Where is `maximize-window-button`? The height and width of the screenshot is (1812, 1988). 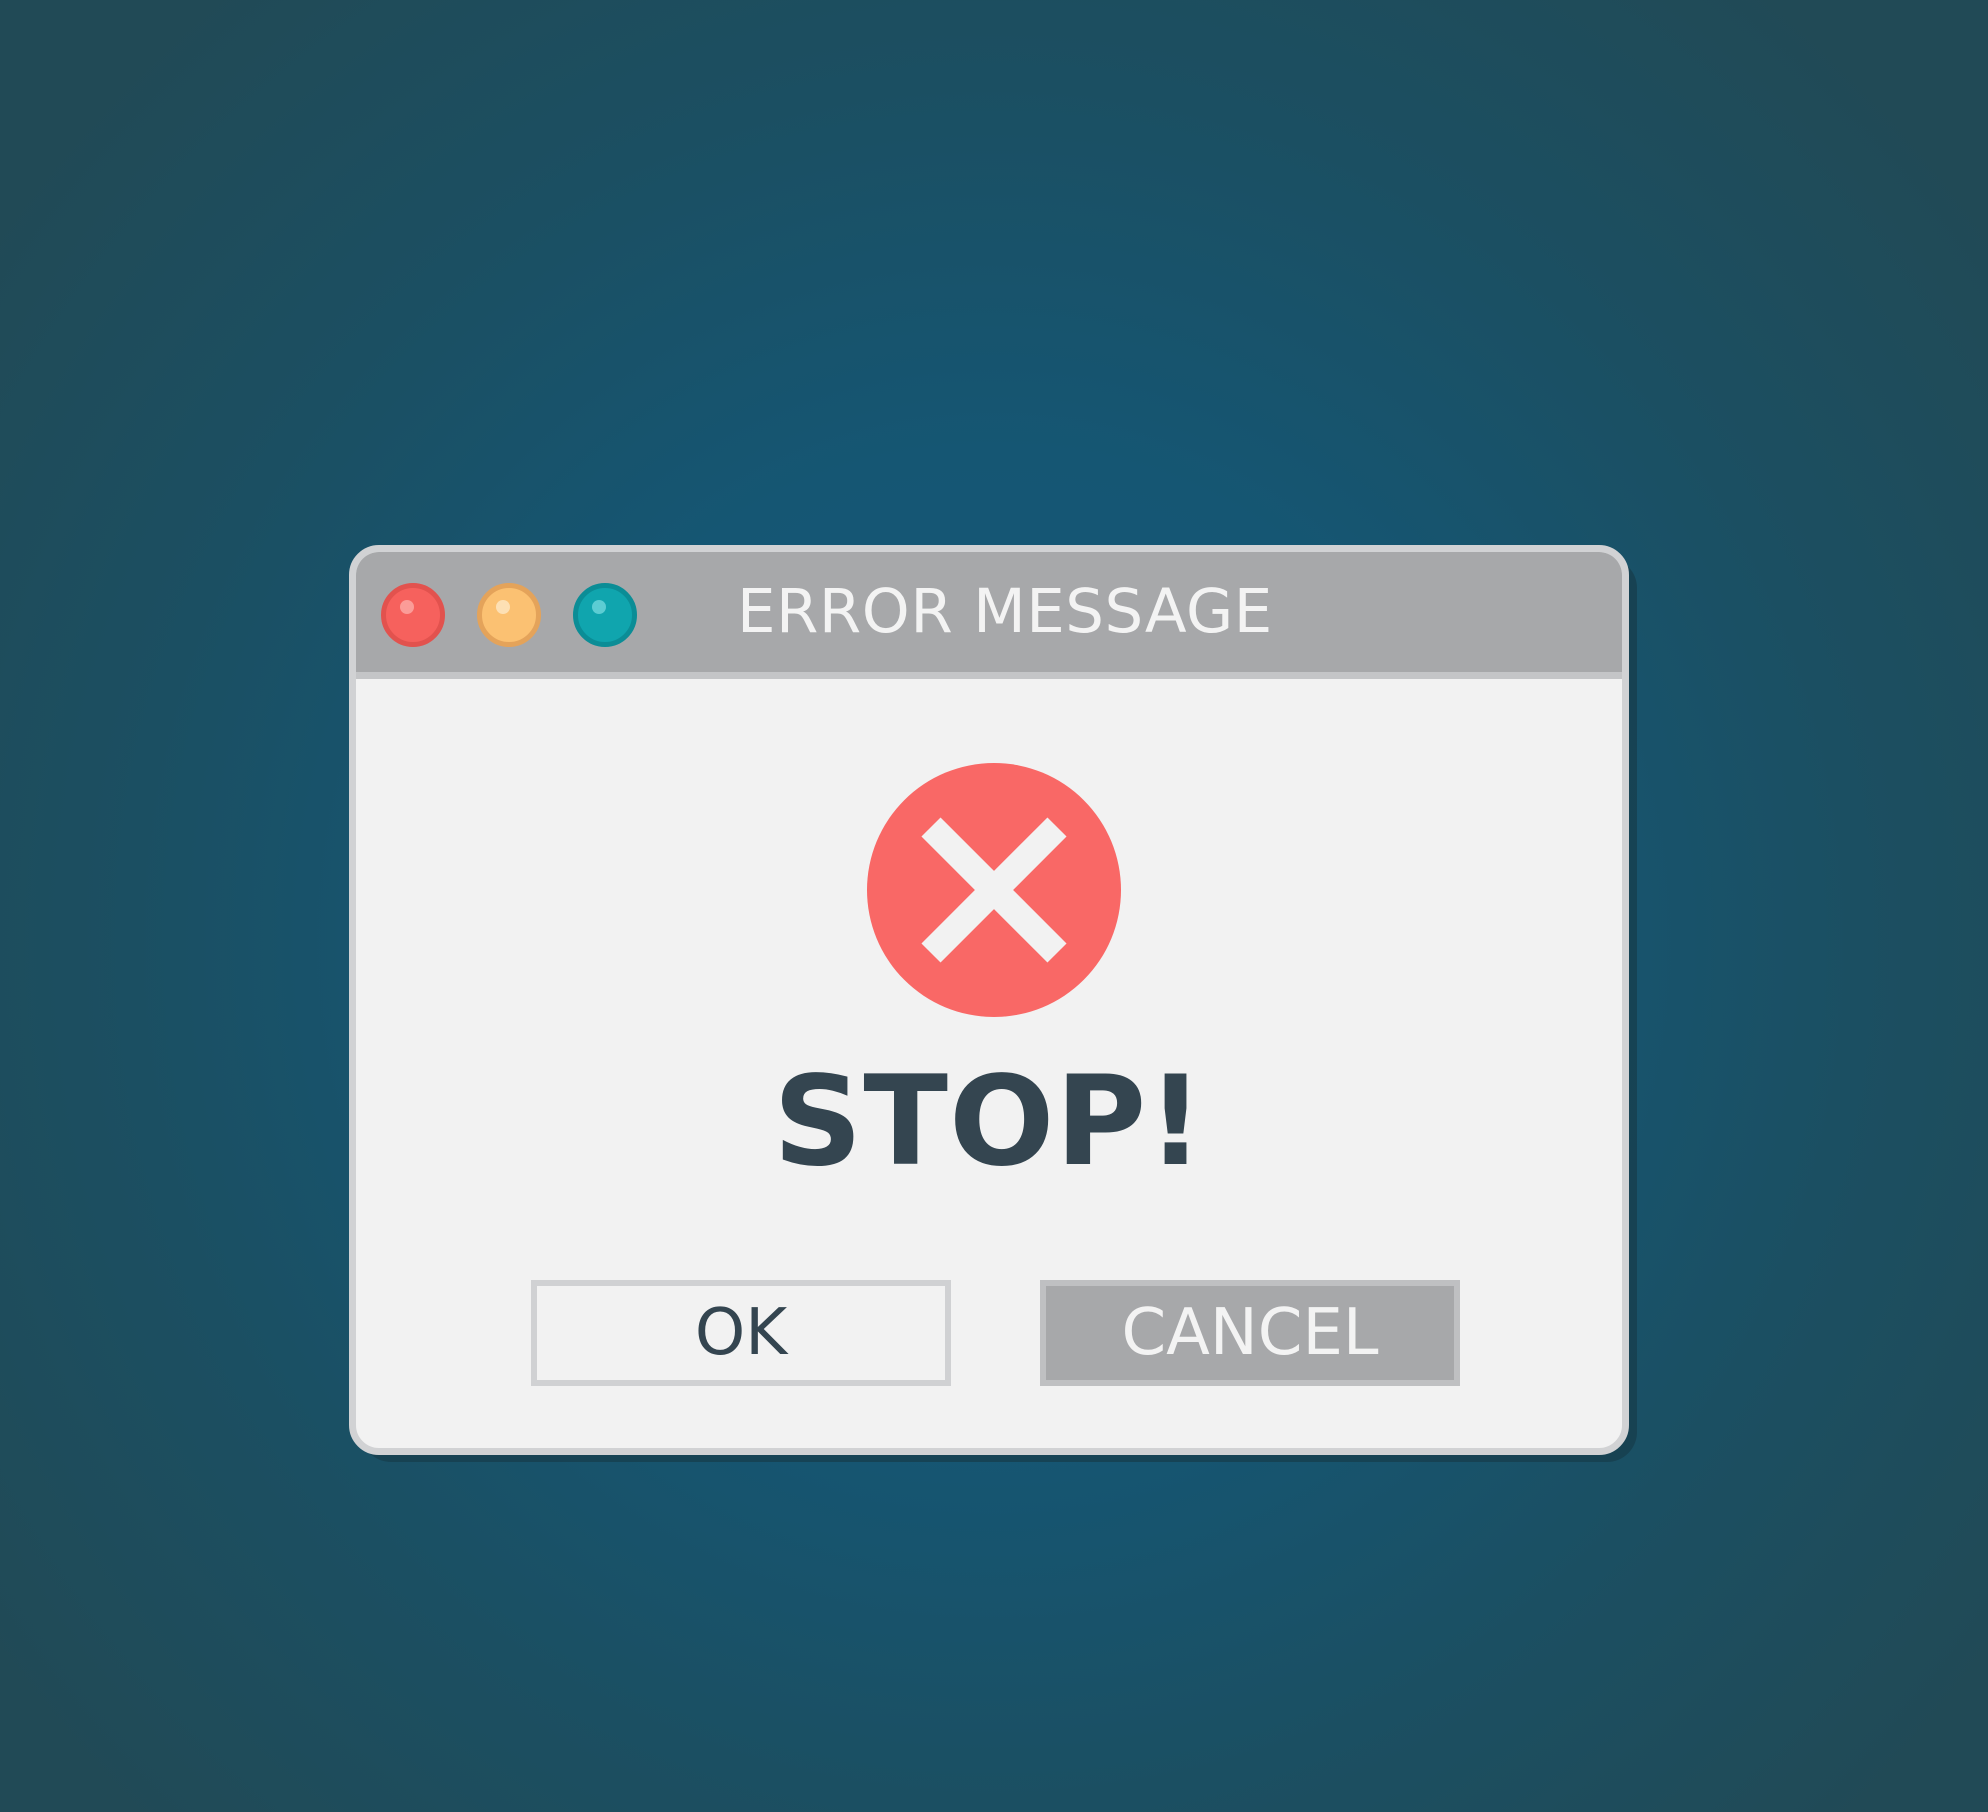
maximize-window-button is located at coordinates (605, 615).